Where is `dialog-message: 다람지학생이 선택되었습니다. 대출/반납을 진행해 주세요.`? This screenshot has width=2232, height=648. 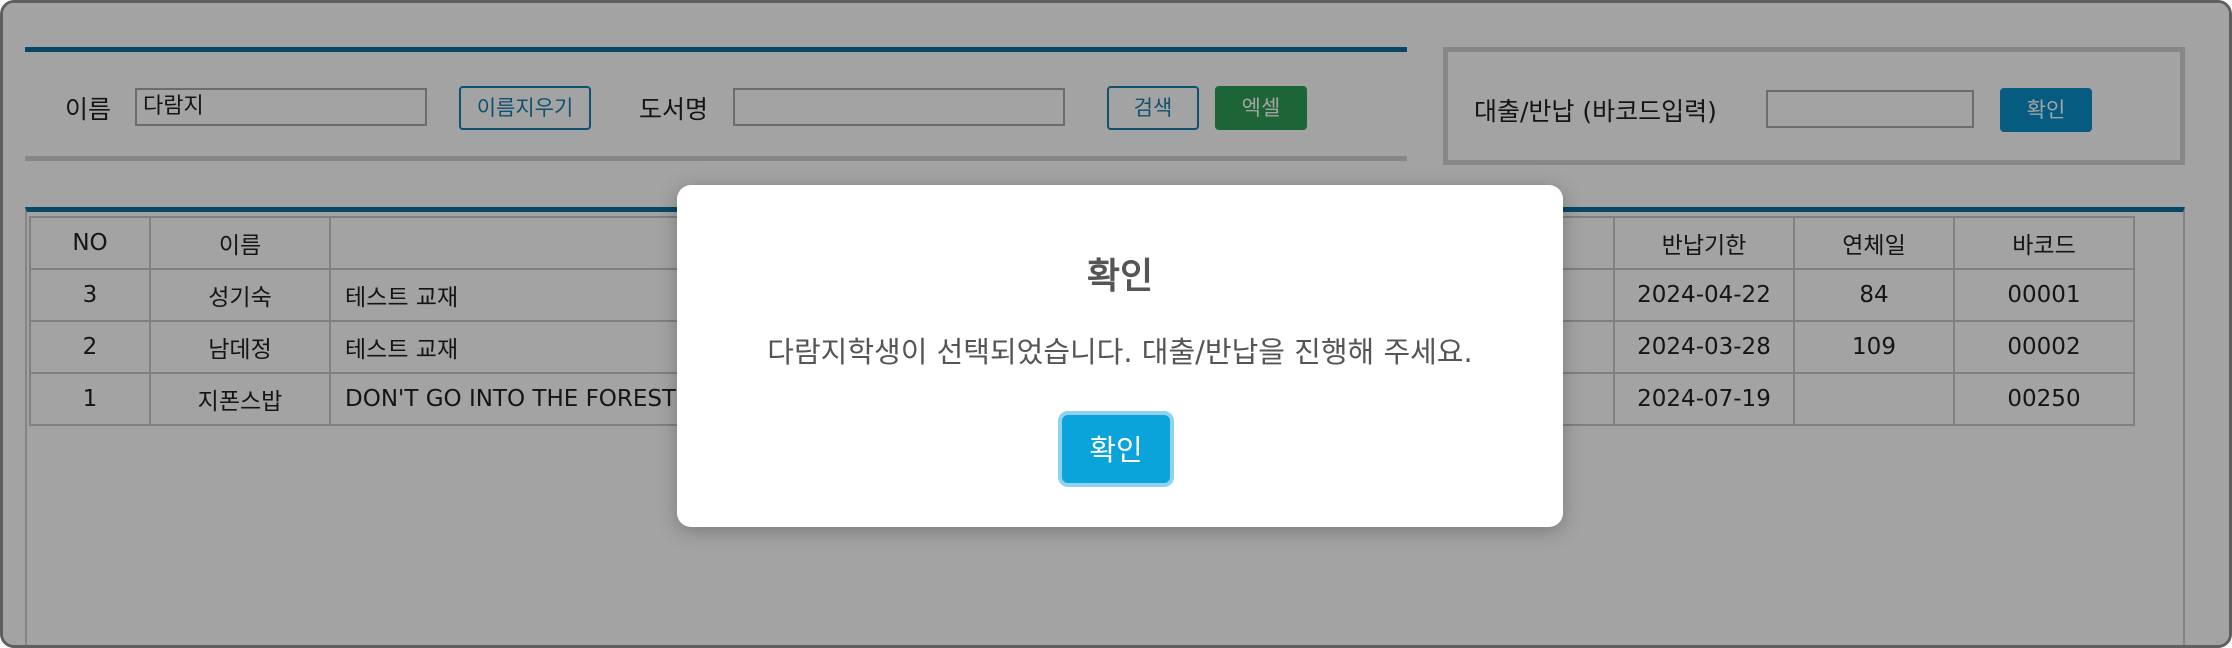
dialog-message: 다람지학생이 선택되었습니다. 대출/반납을 진행해 주세요. is located at coordinates (1120, 352).